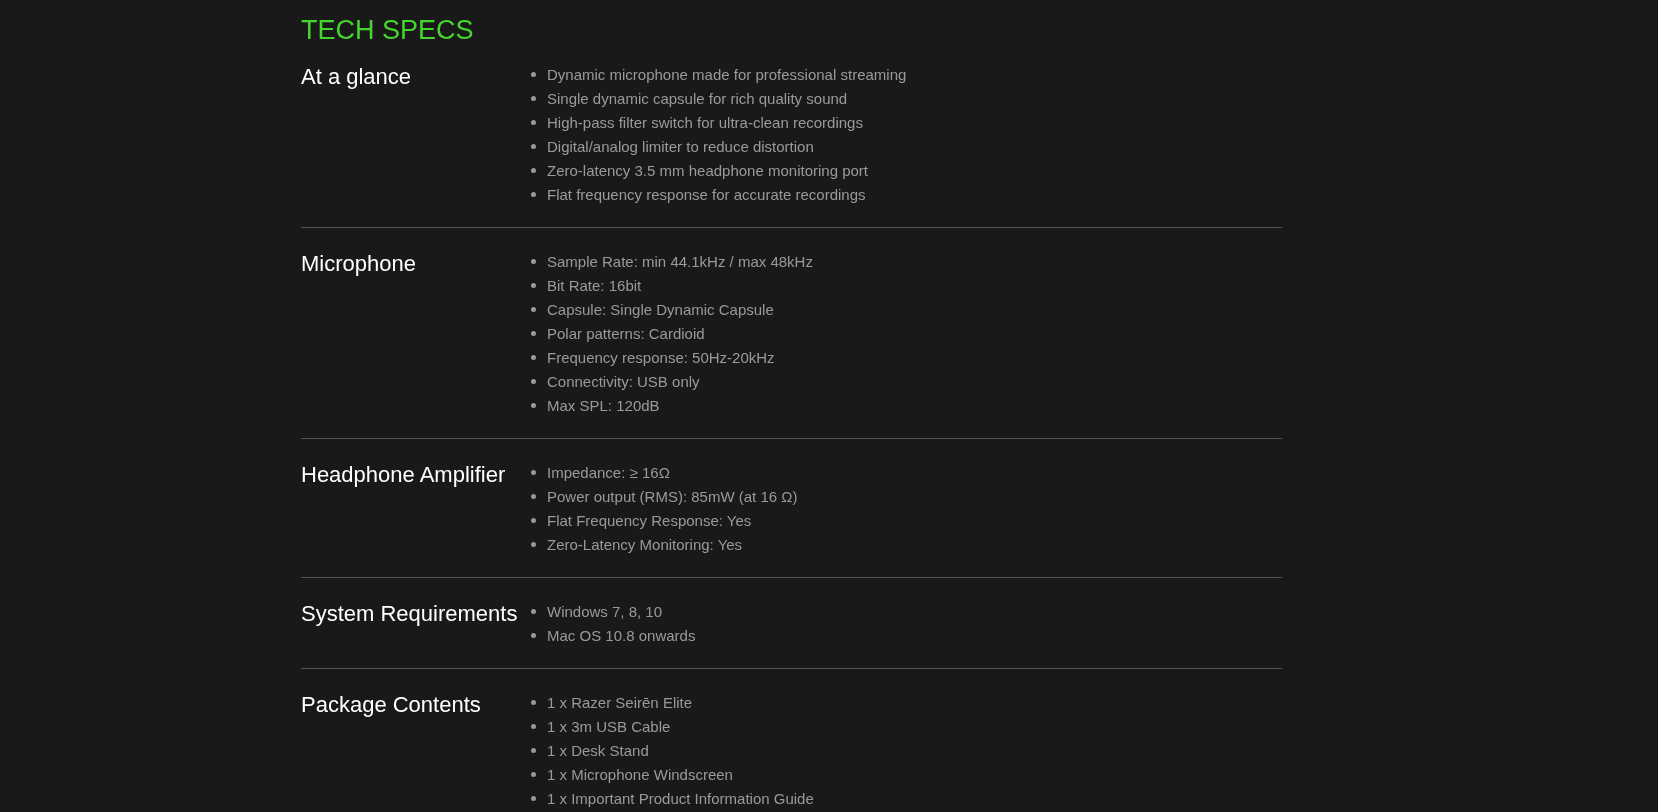 This screenshot has width=1658, height=812. I want to click on section-heading: System Requirements, so click(410, 614).